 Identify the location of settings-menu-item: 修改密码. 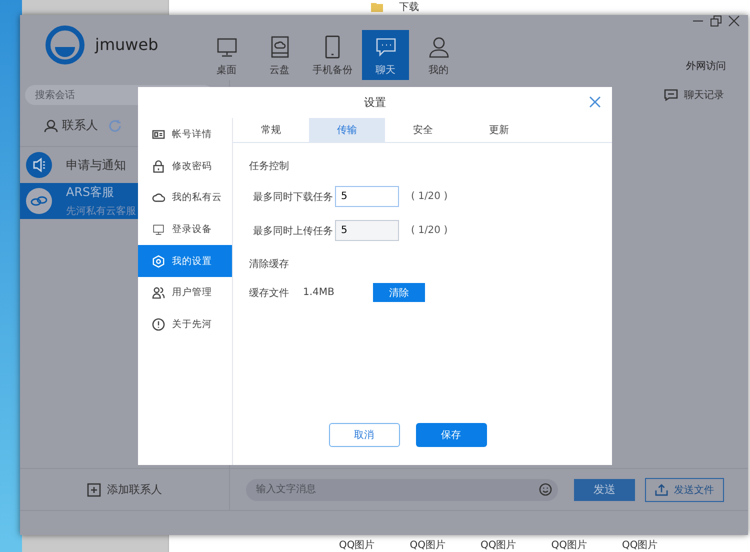
(185, 166).